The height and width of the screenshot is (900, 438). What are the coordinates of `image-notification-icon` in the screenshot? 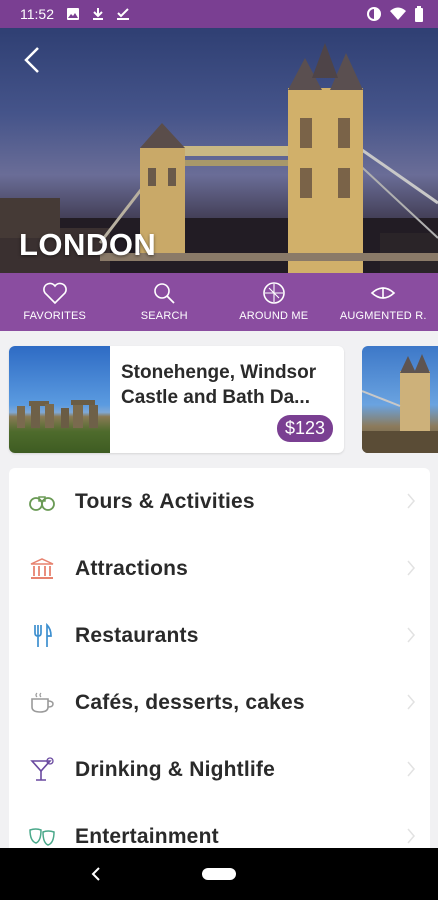 It's located at (73, 14).